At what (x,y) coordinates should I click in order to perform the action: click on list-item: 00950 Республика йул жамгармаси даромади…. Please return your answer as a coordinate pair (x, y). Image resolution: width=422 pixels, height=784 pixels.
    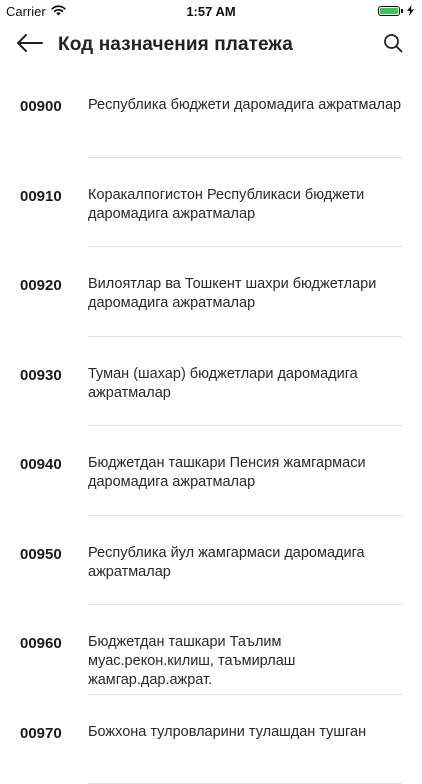
    Looking at the image, I should click on (211, 561).